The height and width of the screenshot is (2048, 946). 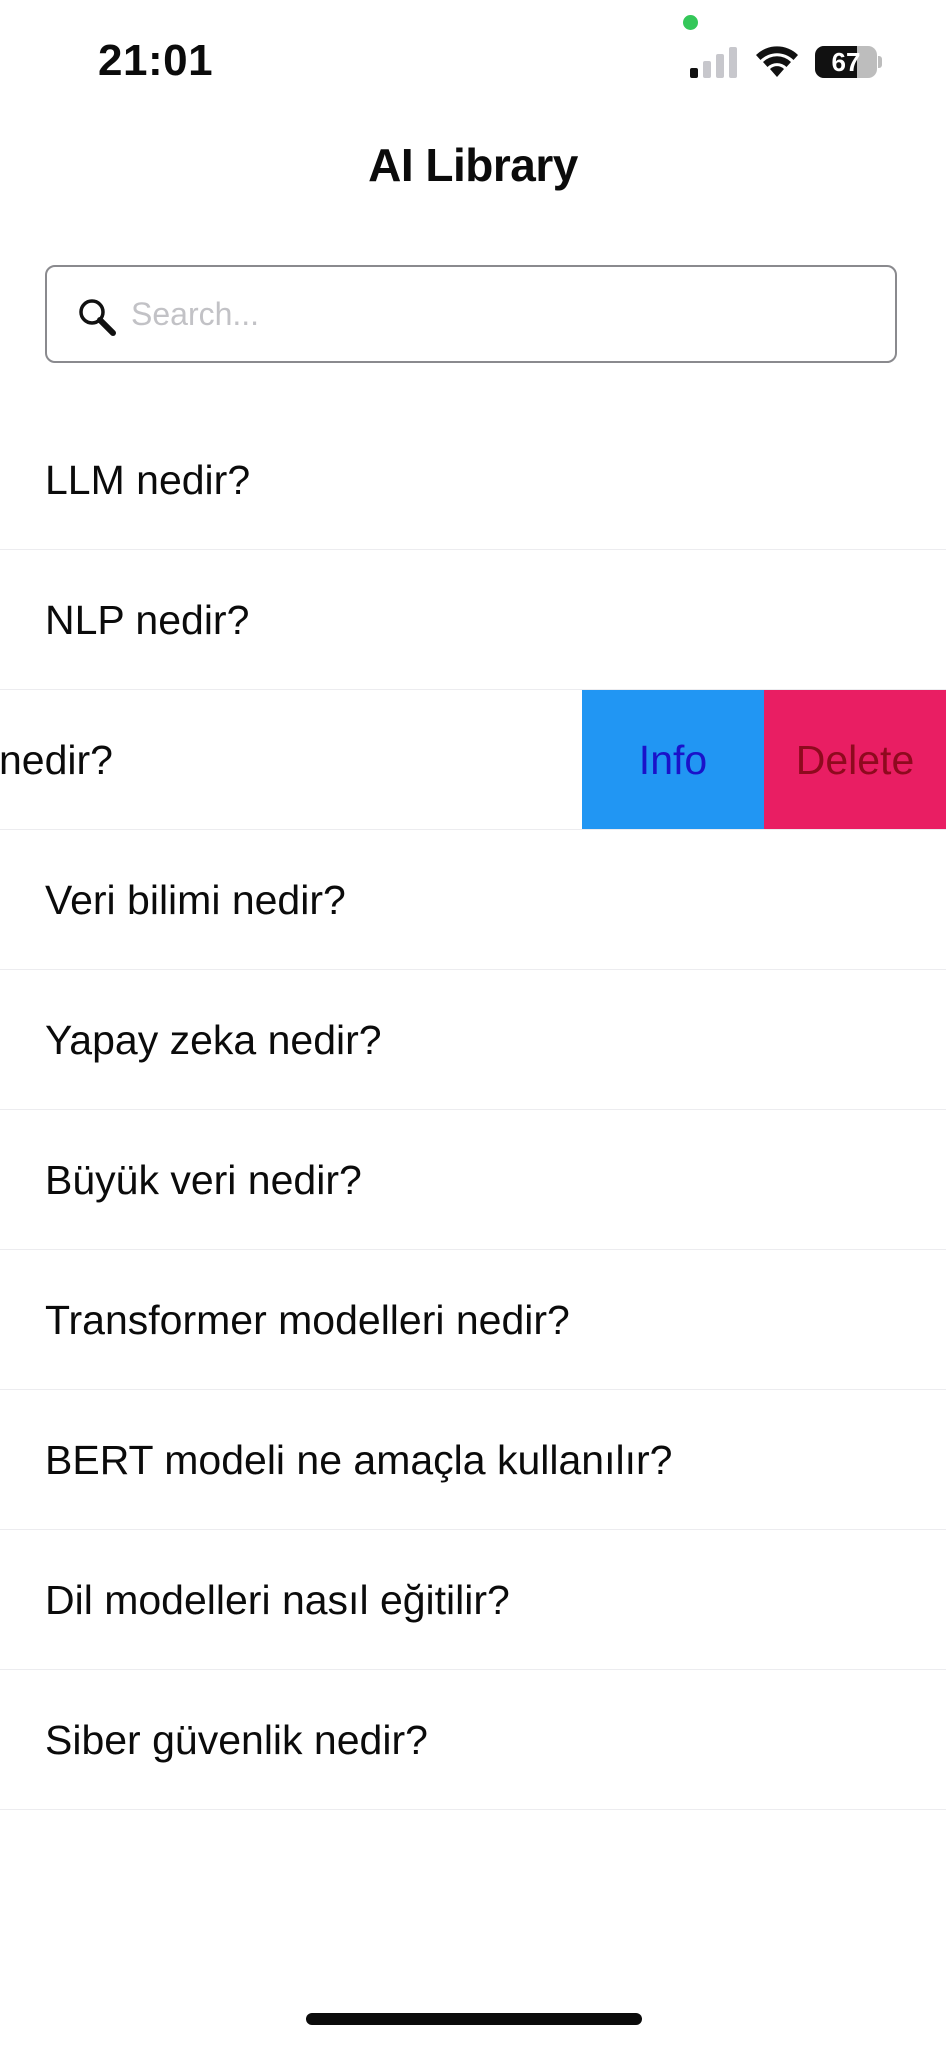 I want to click on list-item-label: LLM nedir?, so click(x=148, y=480).